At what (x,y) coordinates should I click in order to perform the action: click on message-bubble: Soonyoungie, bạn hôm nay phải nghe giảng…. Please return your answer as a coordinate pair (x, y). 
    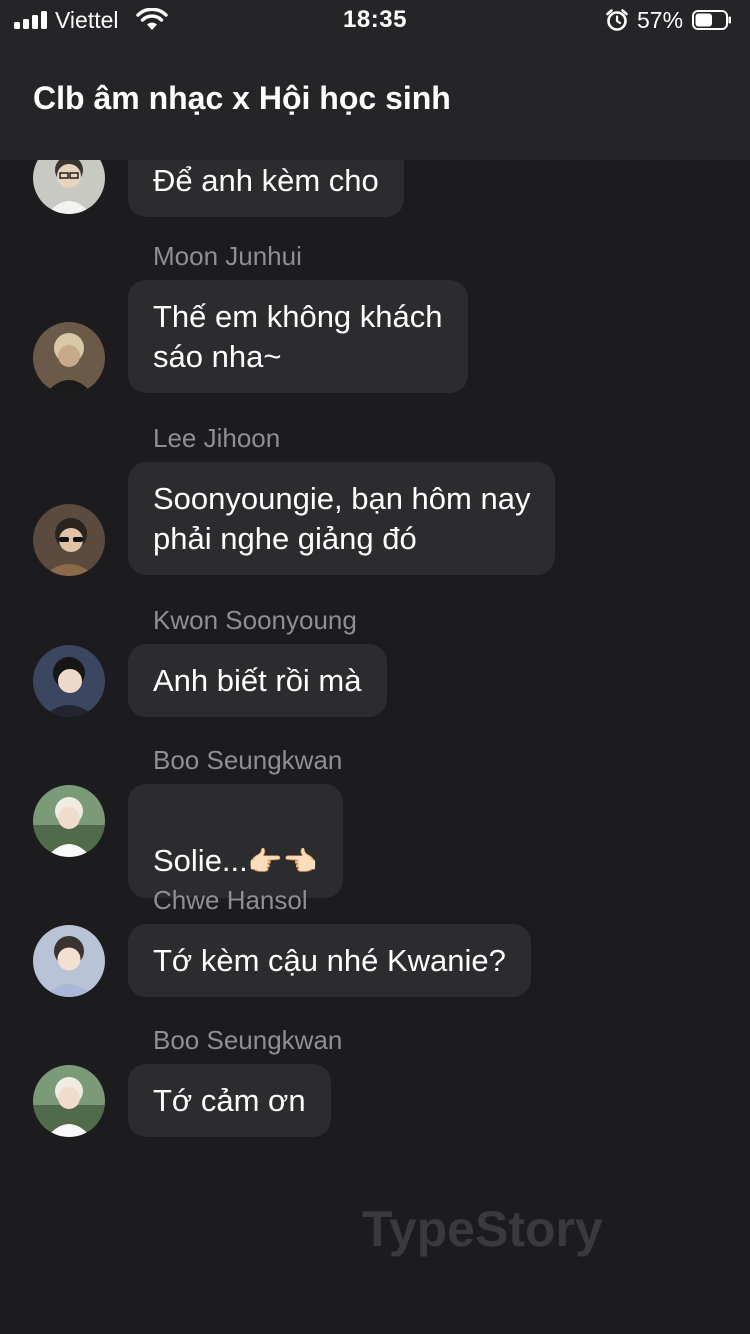
    Looking at the image, I should click on (342, 518).